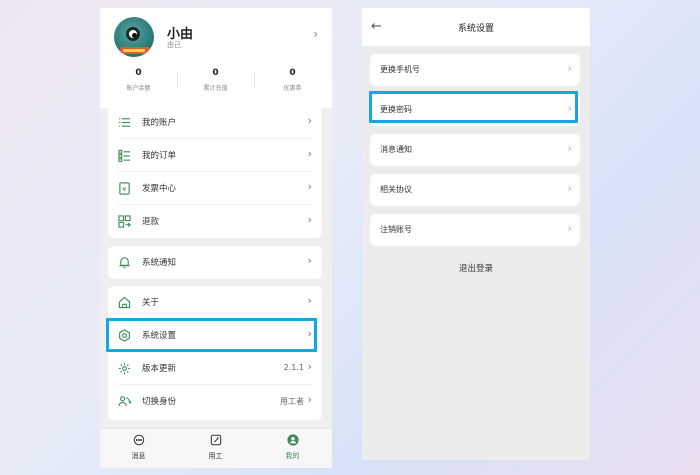 This screenshot has height=475, width=700. I want to click on profile-chevron-icon: ›, so click(315, 34).